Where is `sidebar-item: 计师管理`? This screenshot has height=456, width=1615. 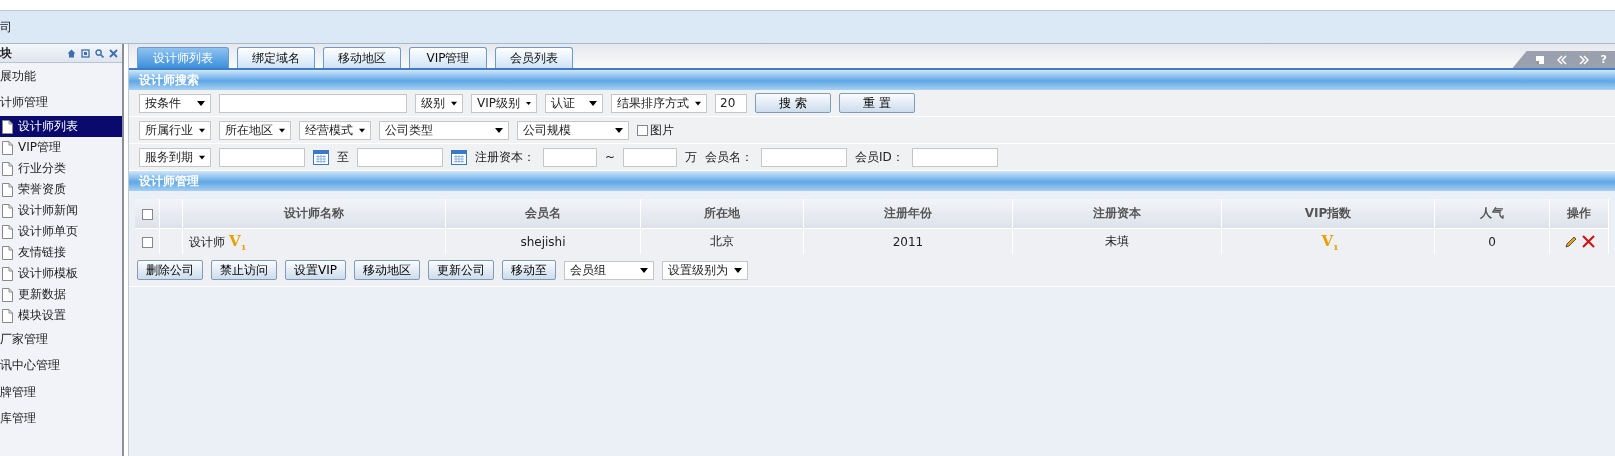 sidebar-item: 计师管理 is located at coordinates (61, 102).